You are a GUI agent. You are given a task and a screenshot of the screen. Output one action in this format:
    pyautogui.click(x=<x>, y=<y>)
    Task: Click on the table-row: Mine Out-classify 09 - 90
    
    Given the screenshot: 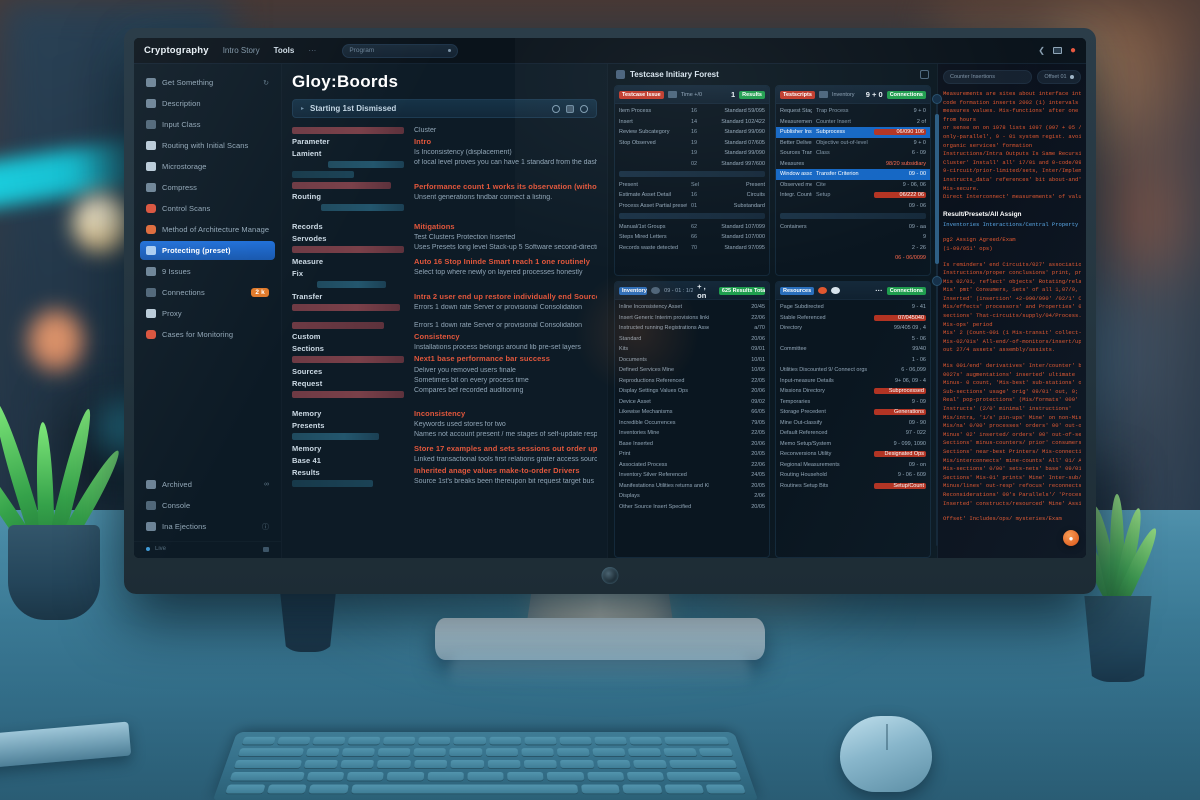 What is the action you would take?
    pyautogui.click(x=853, y=423)
    